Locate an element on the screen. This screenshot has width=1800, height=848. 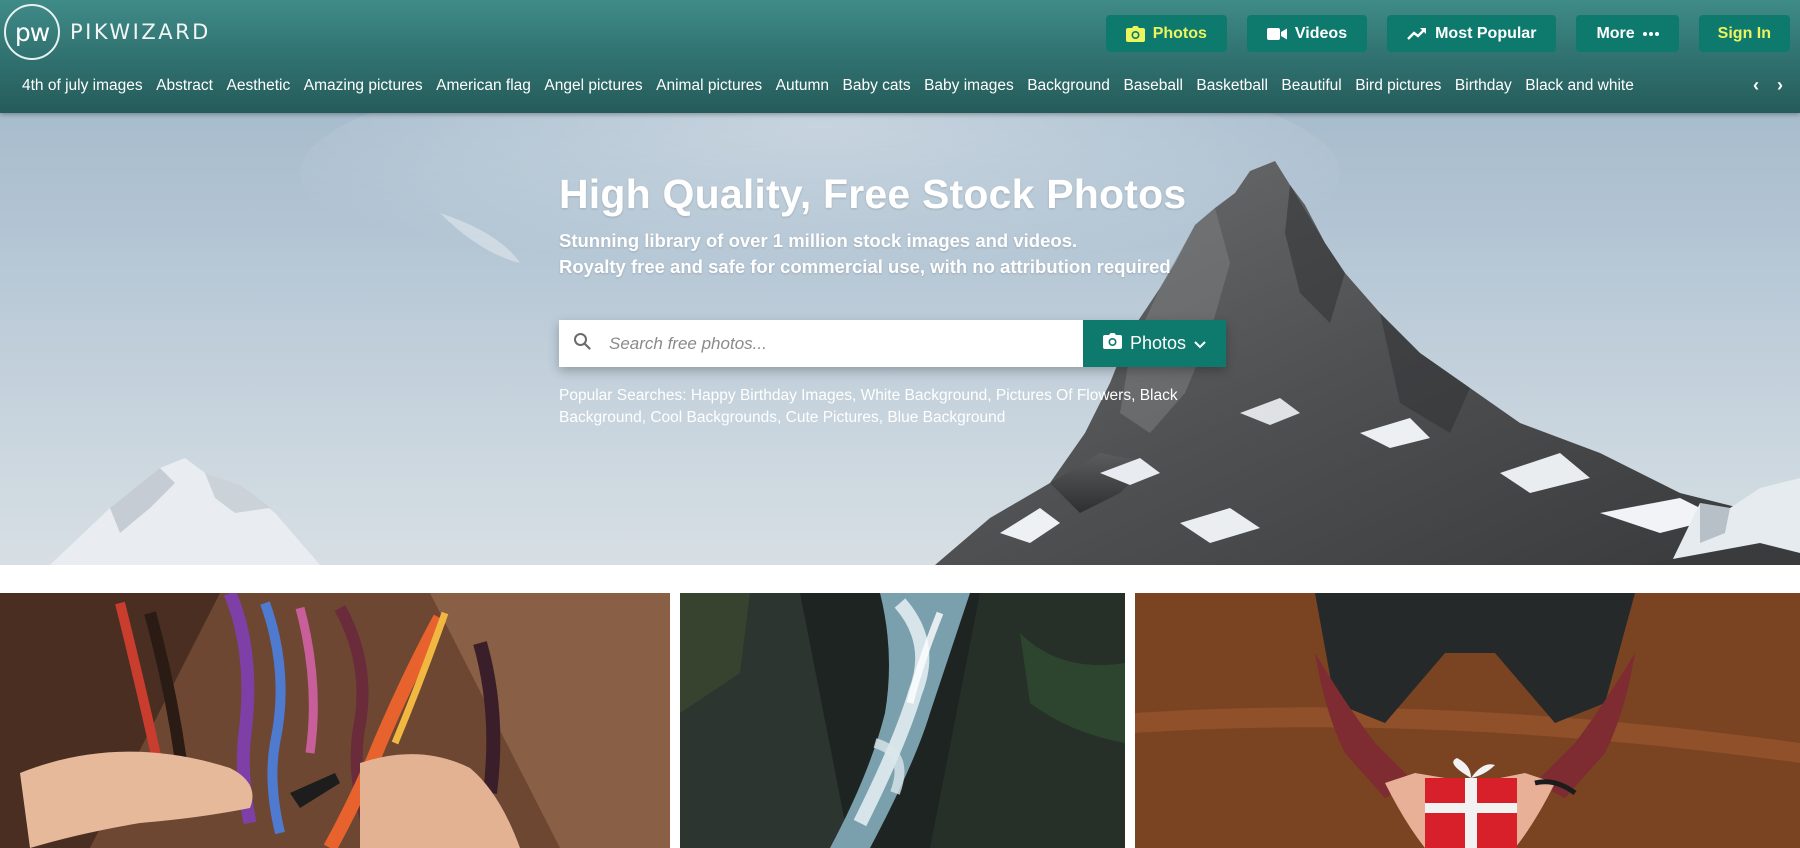
gallery-photo-threads is located at coordinates (335, 720).